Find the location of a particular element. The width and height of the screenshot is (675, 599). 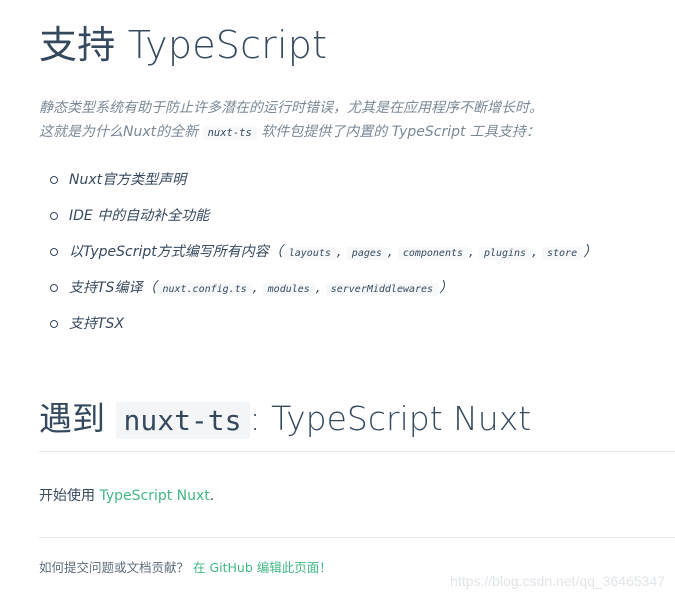

code-pages: pages is located at coordinates (366, 253).